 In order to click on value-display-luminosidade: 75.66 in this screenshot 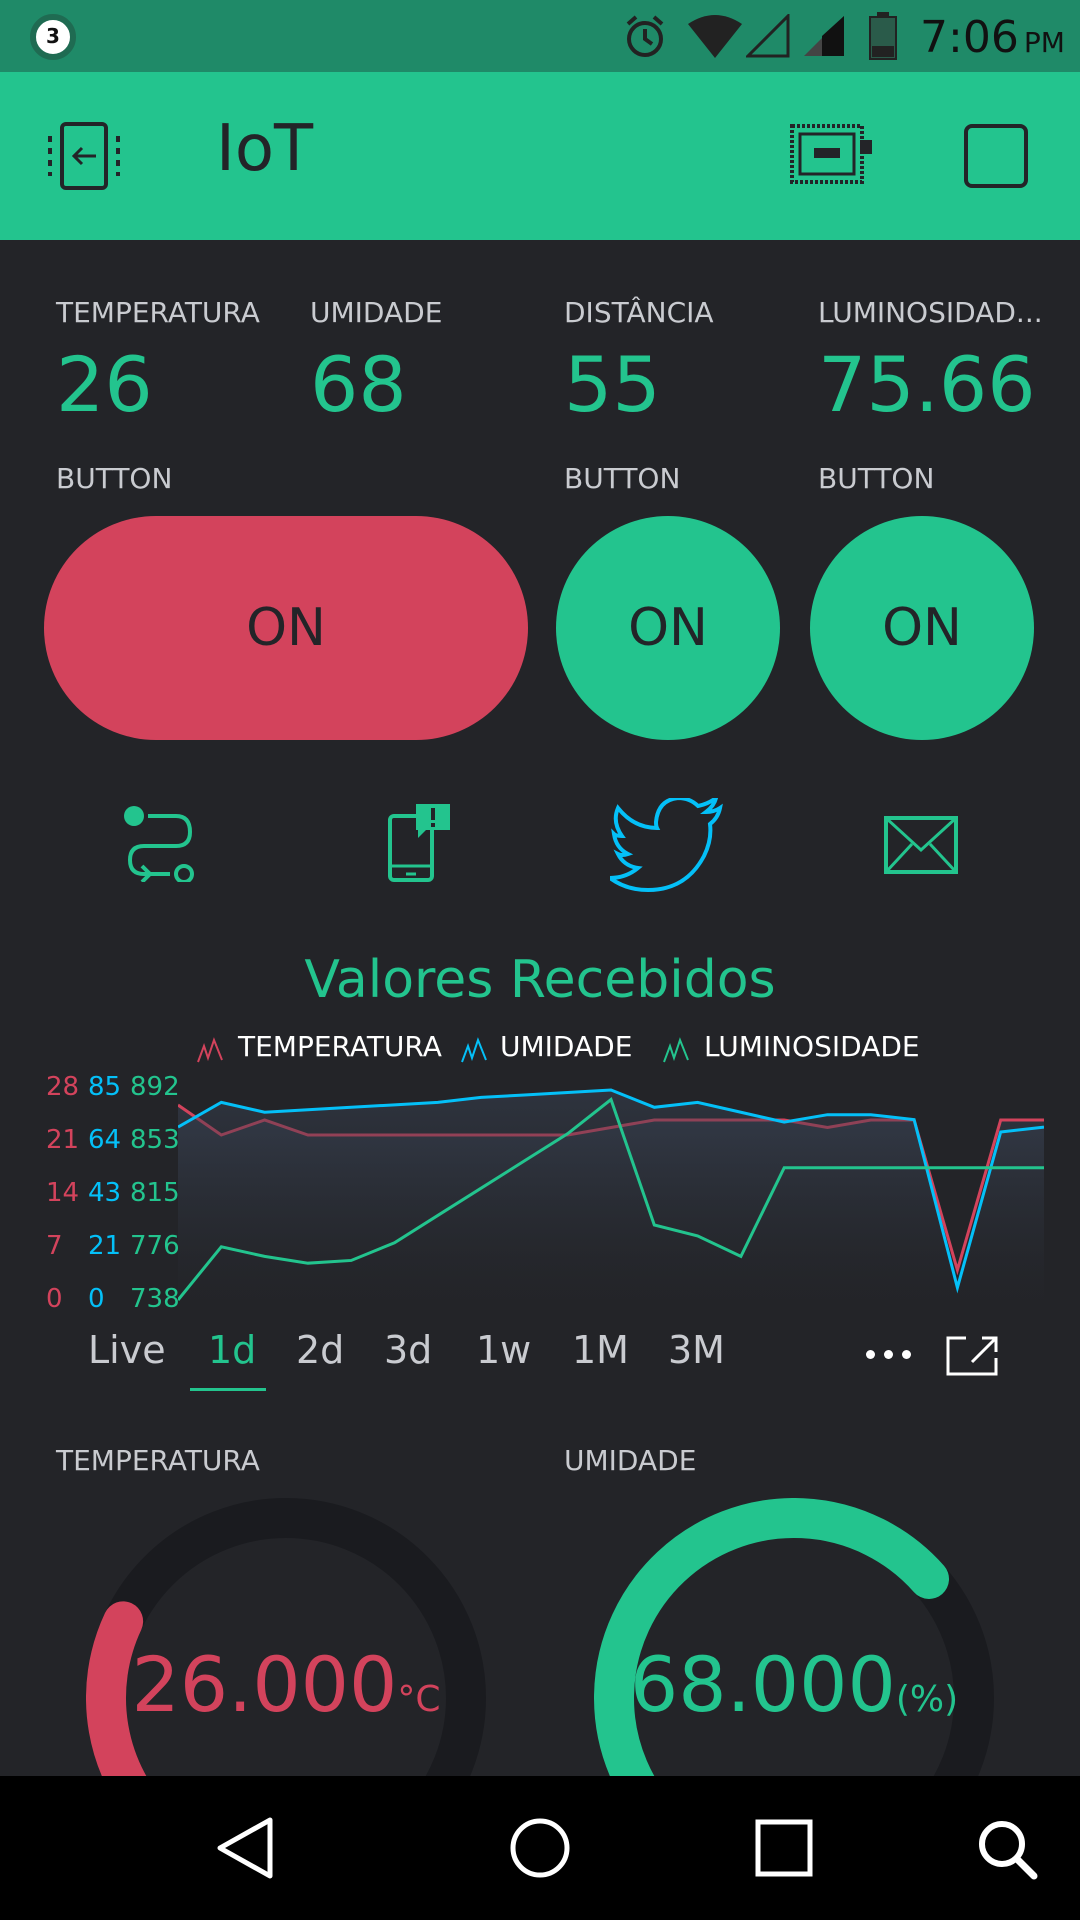, I will do `click(927, 384)`.